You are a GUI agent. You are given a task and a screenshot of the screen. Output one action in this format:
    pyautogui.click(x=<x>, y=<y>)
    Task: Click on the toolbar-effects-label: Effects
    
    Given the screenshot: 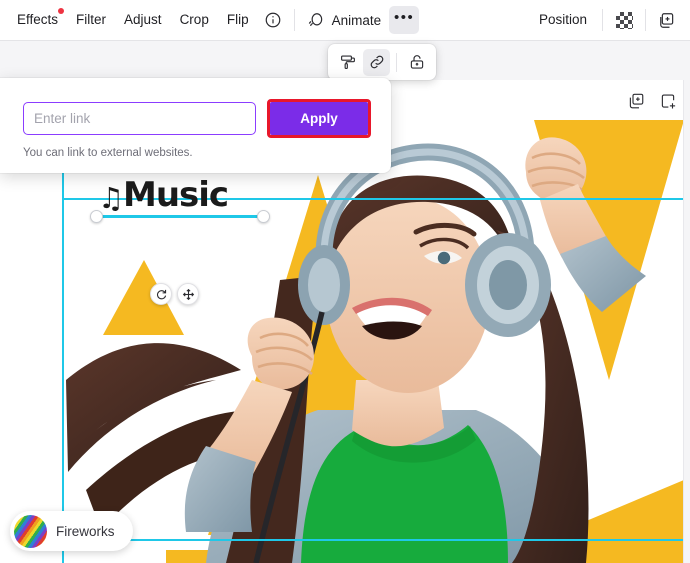 What is the action you would take?
    pyautogui.click(x=38, y=20)
    